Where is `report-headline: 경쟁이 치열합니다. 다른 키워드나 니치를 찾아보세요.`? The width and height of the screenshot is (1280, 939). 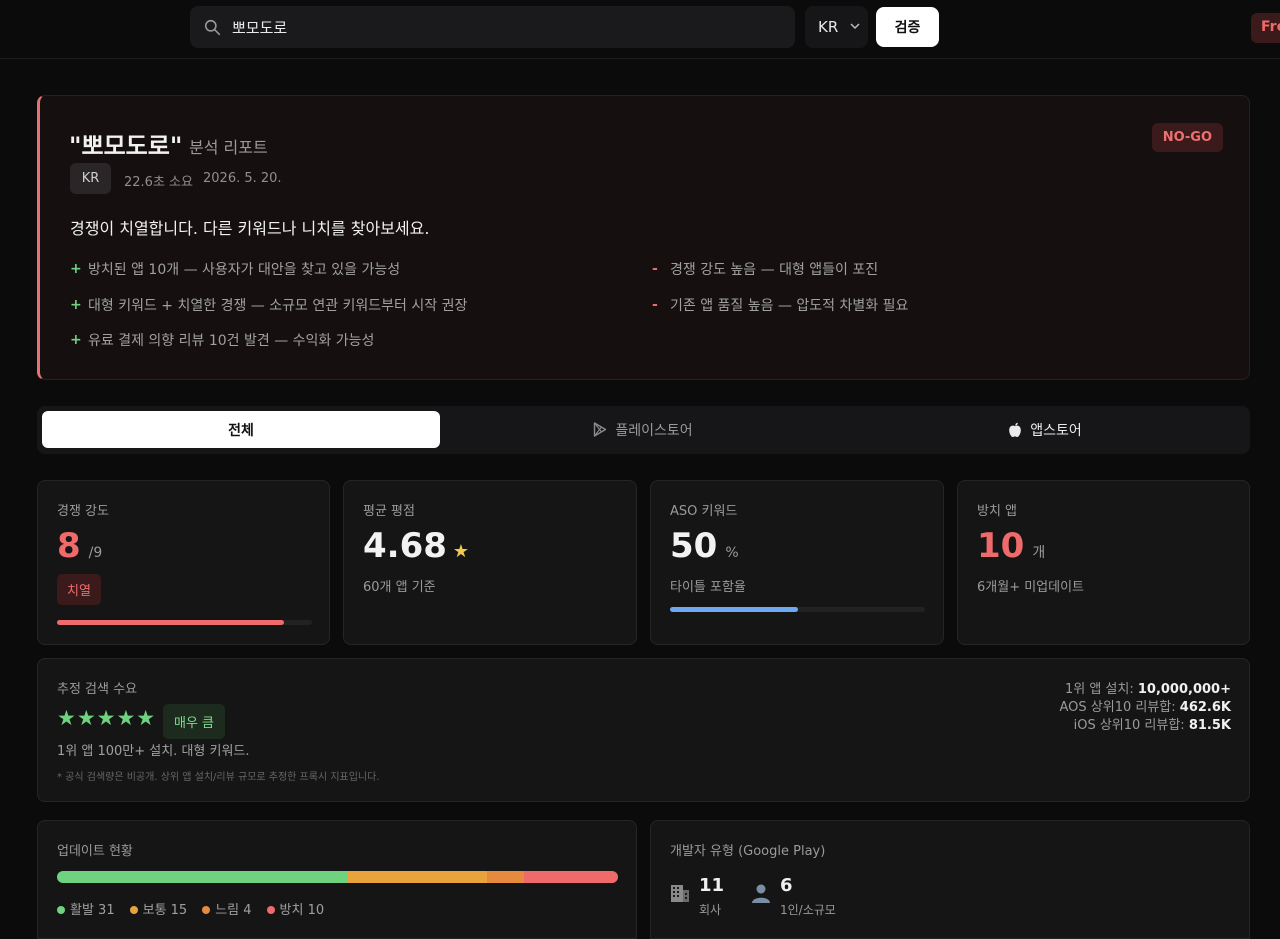 report-headline: 경쟁이 치열합니다. 다른 키워드나 니치를 찾아보세요. is located at coordinates (250, 228).